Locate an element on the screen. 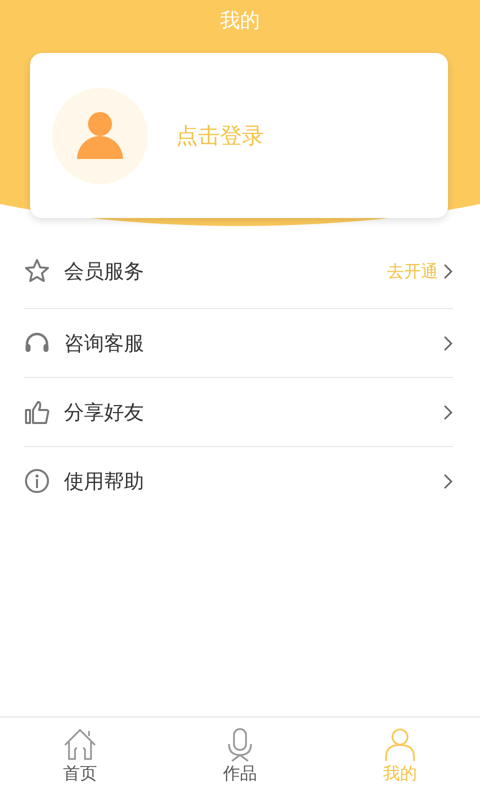  info-icon is located at coordinates (37, 481).